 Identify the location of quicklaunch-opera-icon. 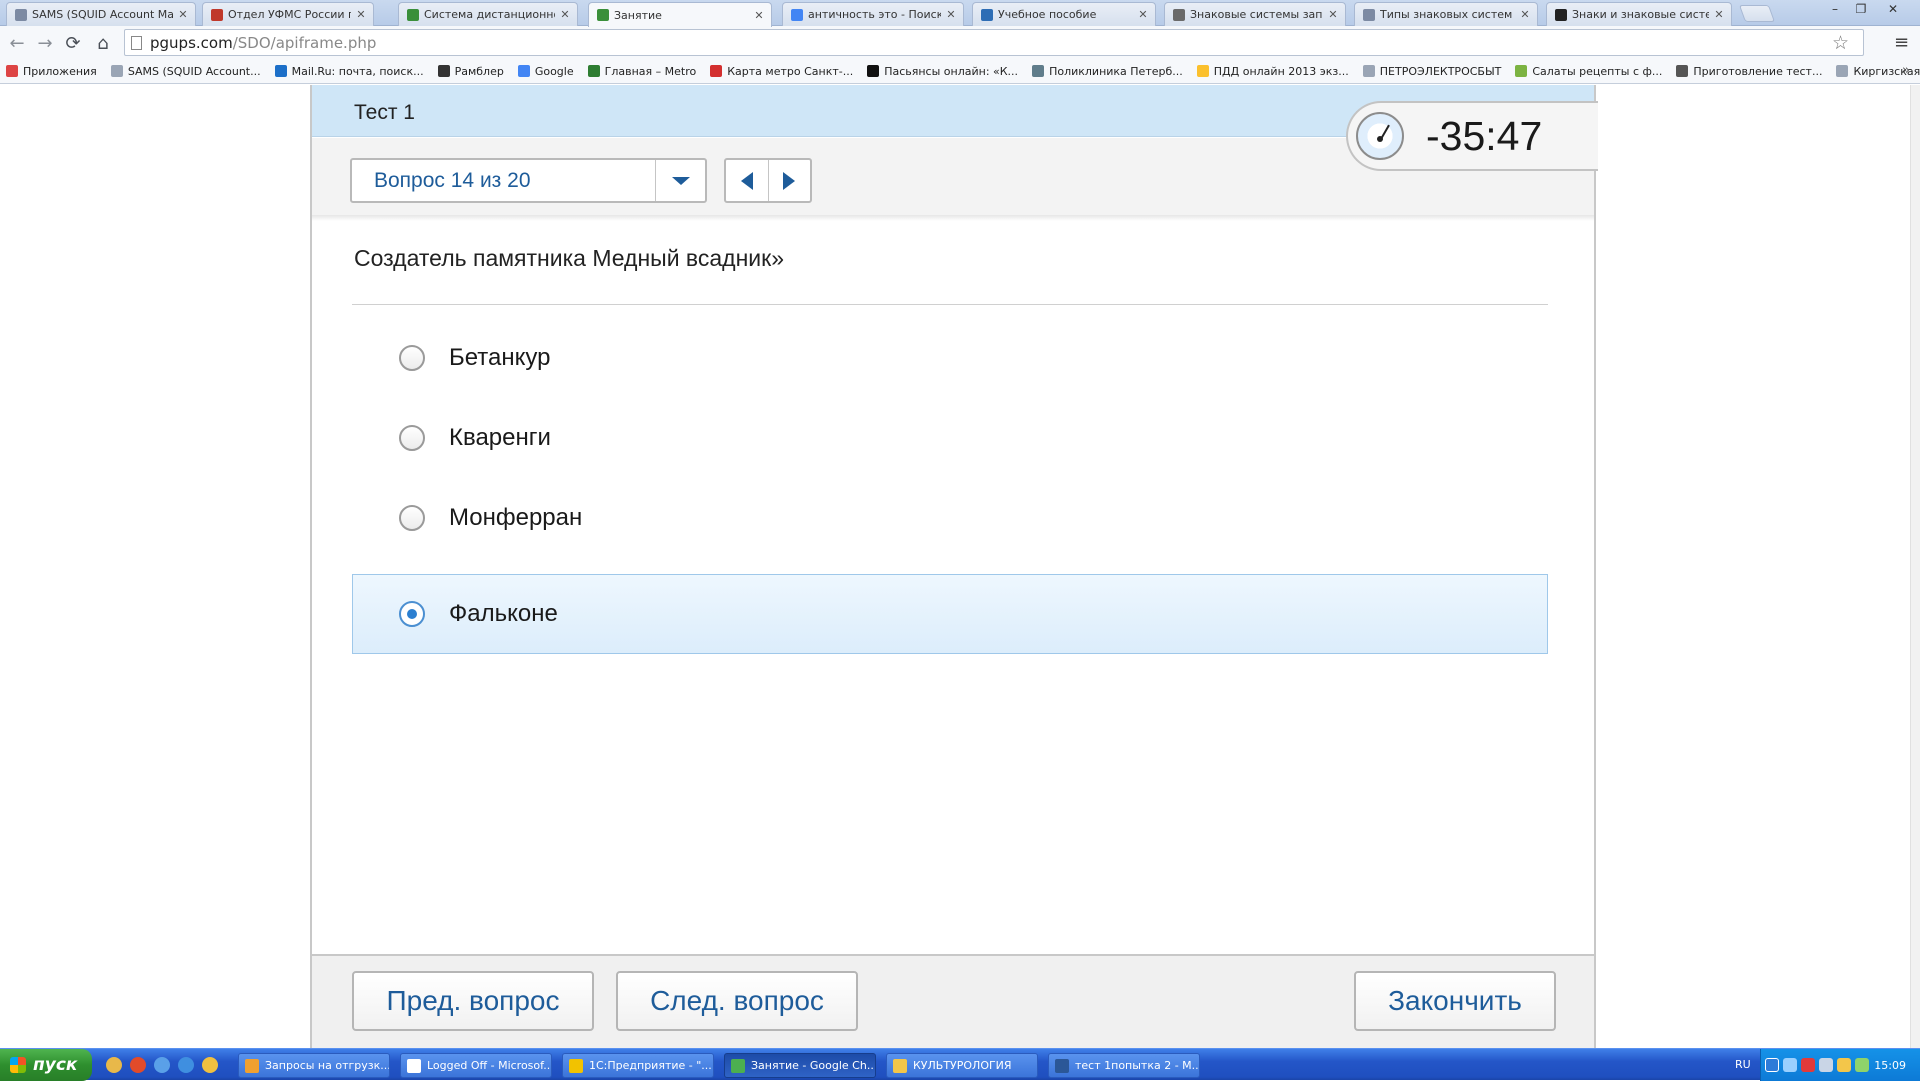
(138, 1065).